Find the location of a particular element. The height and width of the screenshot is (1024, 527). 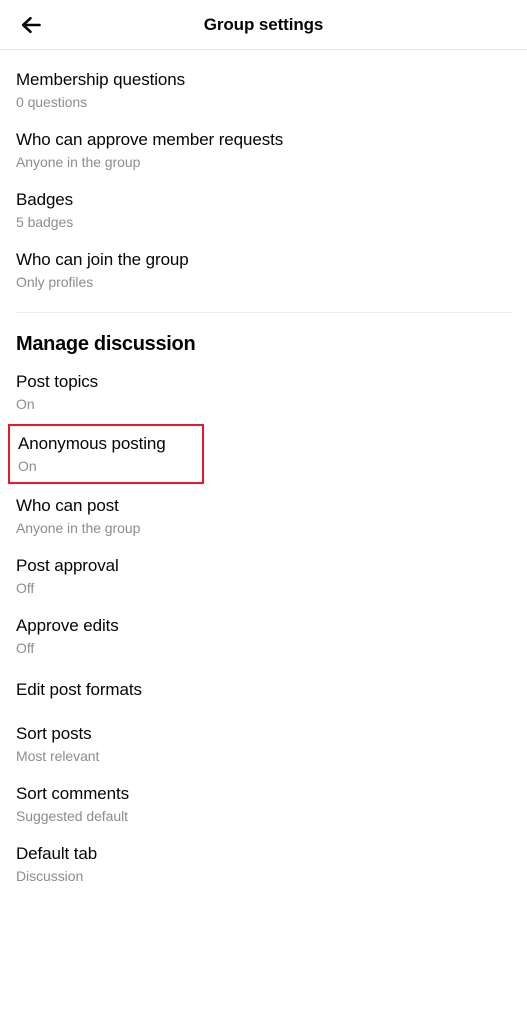

list-item-title: Post approval is located at coordinates (67, 565).